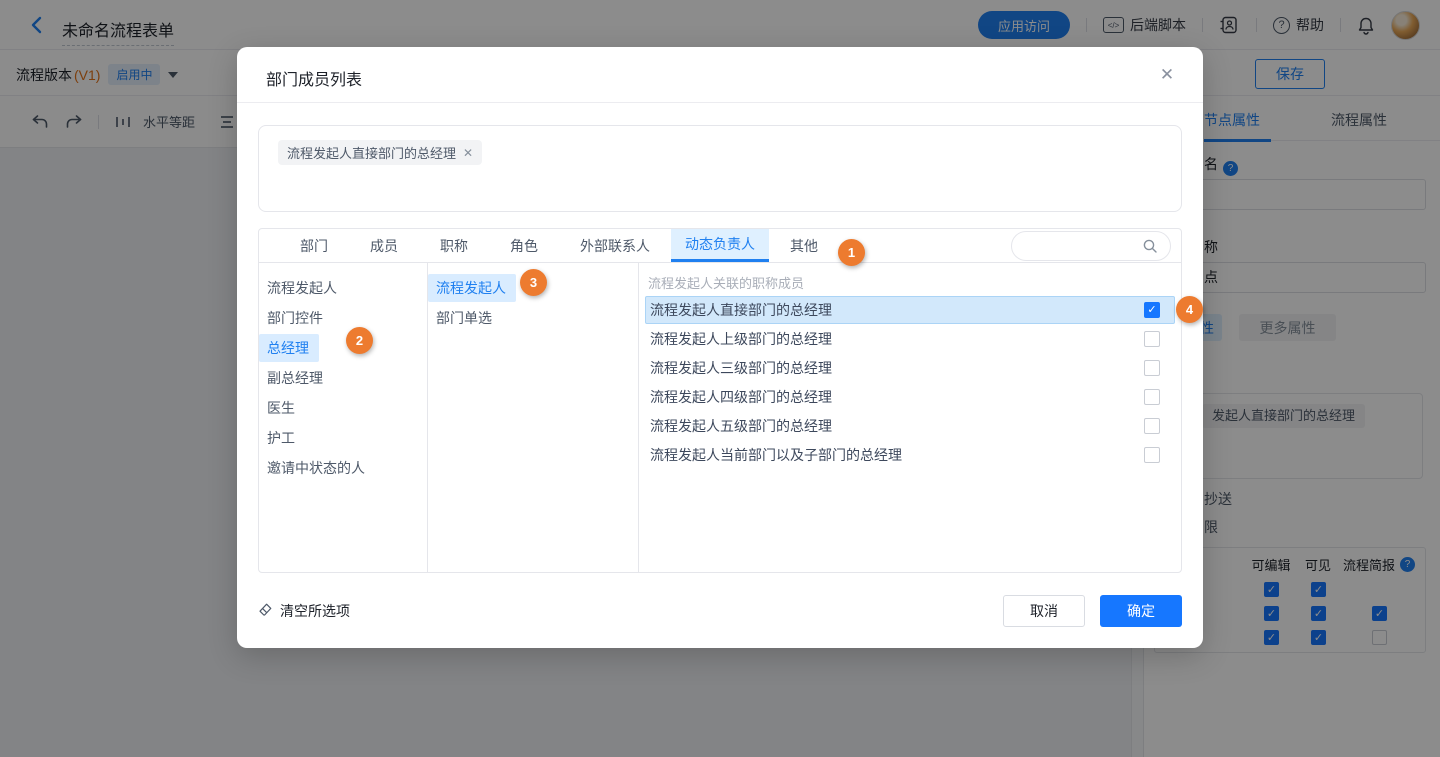 The width and height of the screenshot is (1440, 757). I want to click on option-row: 流程发起人五级部门的总经理, so click(910, 426).